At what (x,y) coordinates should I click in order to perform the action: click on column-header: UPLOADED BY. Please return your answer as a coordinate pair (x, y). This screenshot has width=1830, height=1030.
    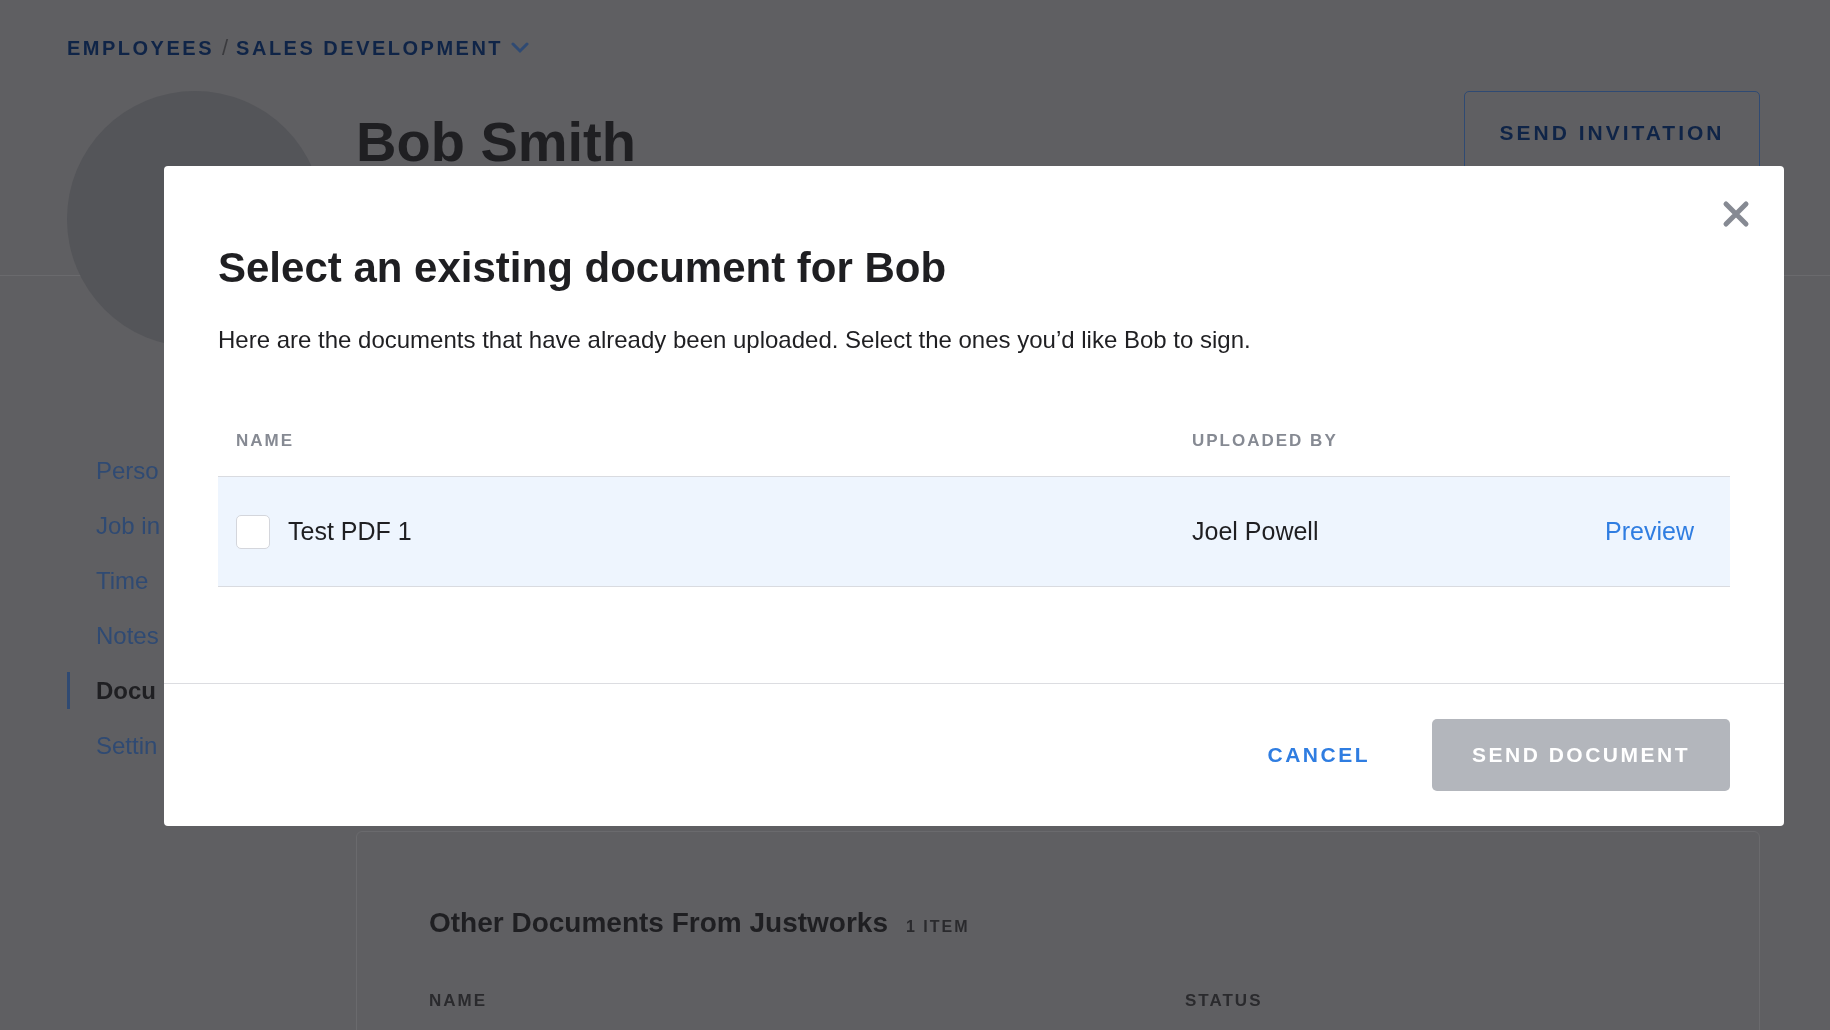
    Looking at the image, I should click on (1265, 441).